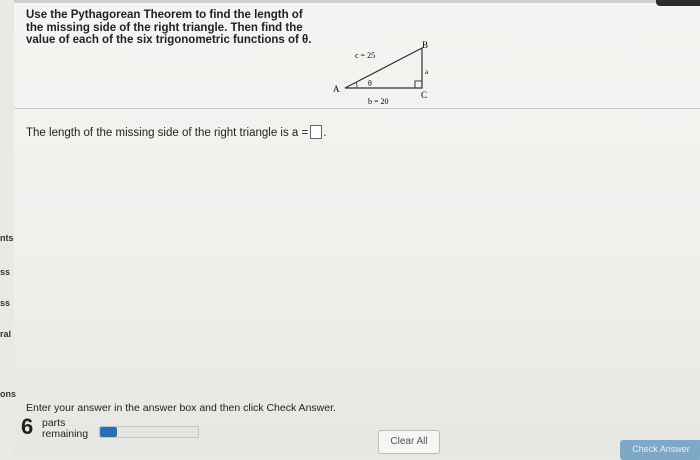  What do you see at coordinates (336, 89) in the screenshot?
I see `vertex-a-label: A` at bounding box center [336, 89].